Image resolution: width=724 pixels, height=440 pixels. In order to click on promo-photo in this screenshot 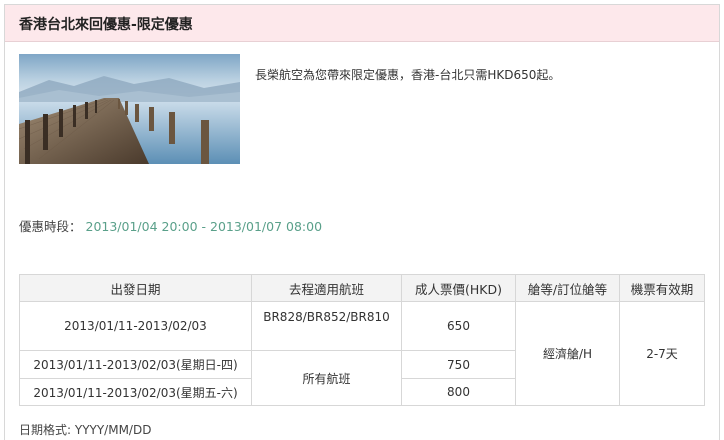, I will do `click(129, 109)`.